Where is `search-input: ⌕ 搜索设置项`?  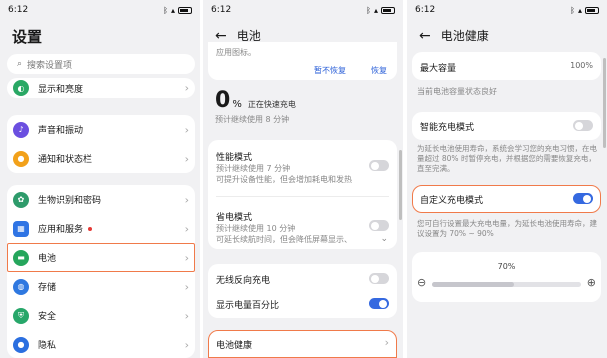 search-input: ⌕ 搜索设置项 is located at coordinates (101, 64).